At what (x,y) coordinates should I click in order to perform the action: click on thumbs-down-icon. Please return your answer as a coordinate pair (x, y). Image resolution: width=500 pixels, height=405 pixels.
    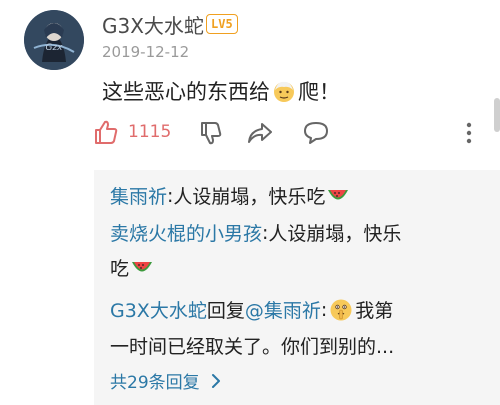
    Looking at the image, I should click on (211, 133).